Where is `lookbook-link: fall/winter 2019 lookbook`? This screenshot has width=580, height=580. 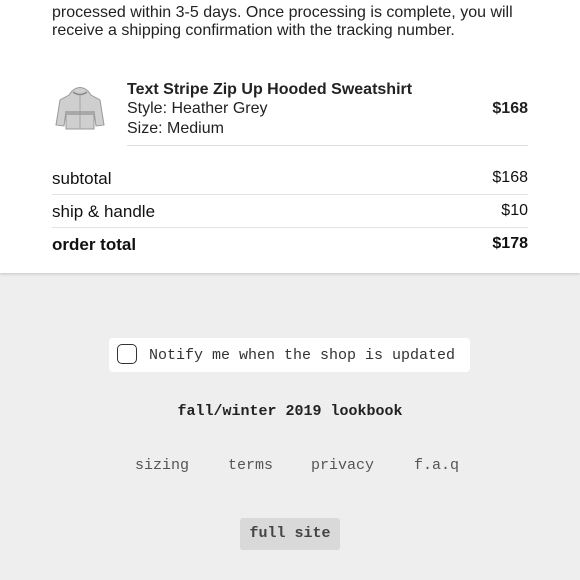 lookbook-link: fall/winter 2019 lookbook is located at coordinates (290, 411).